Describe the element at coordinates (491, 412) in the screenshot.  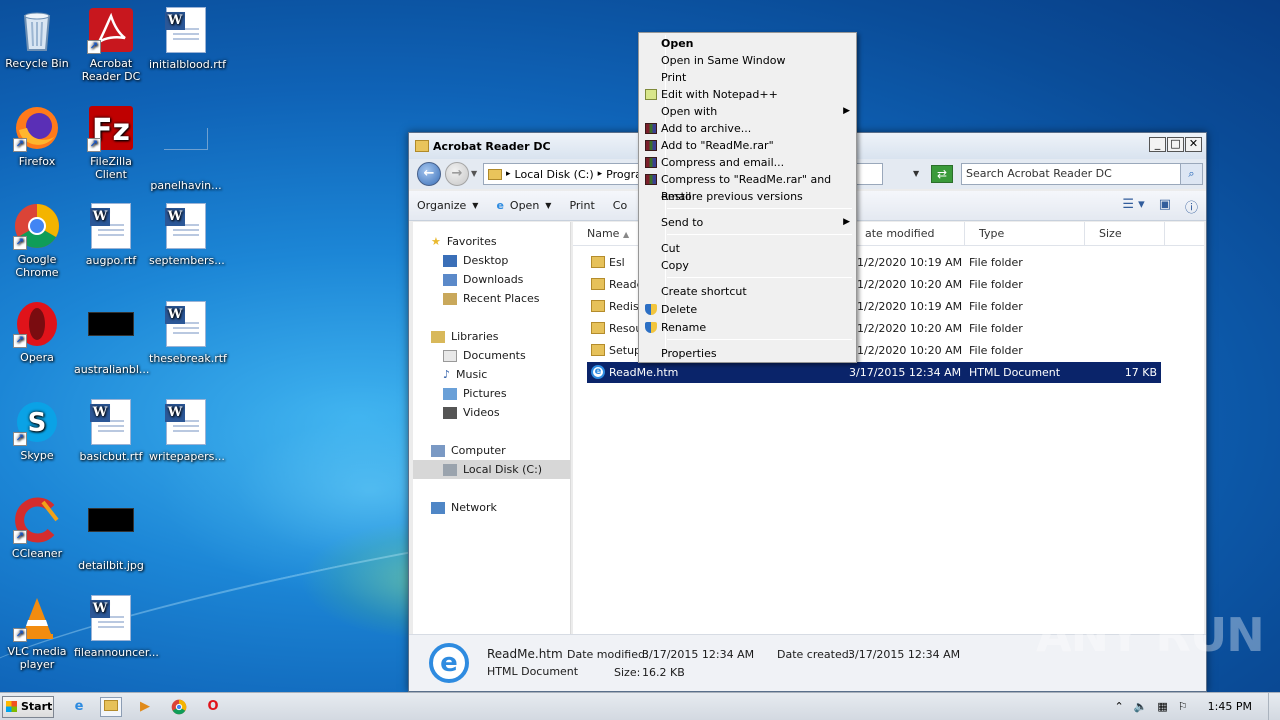
I see `nav-videos: Videos` at that location.